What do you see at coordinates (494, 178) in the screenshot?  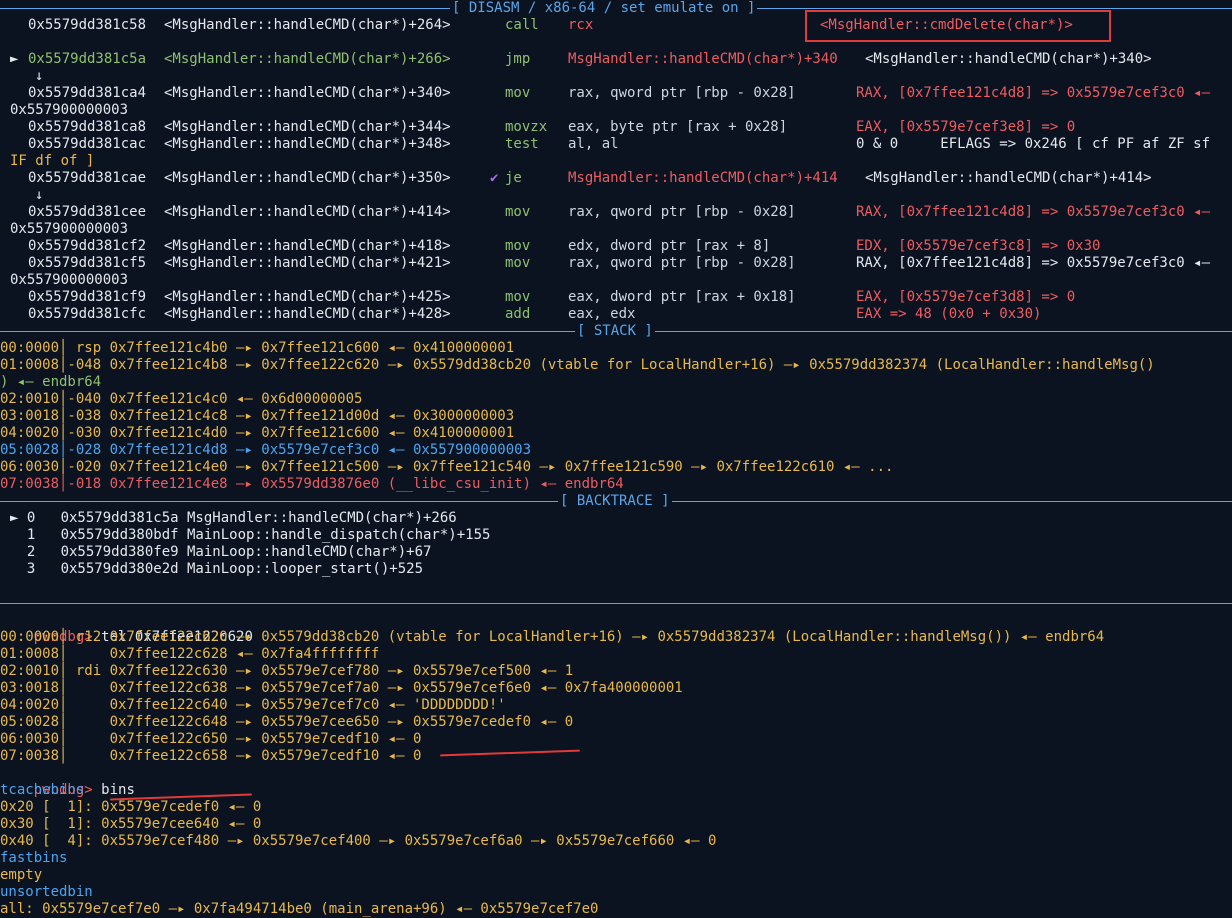 I see `branch-taken-check-icon: ✔` at bounding box center [494, 178].